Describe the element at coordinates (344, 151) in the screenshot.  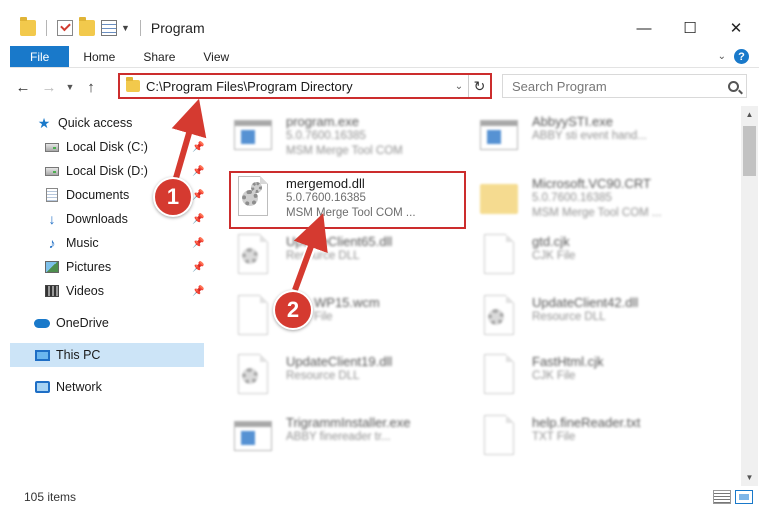
I see `file-description: MSM Merge Tool COM` at that location.